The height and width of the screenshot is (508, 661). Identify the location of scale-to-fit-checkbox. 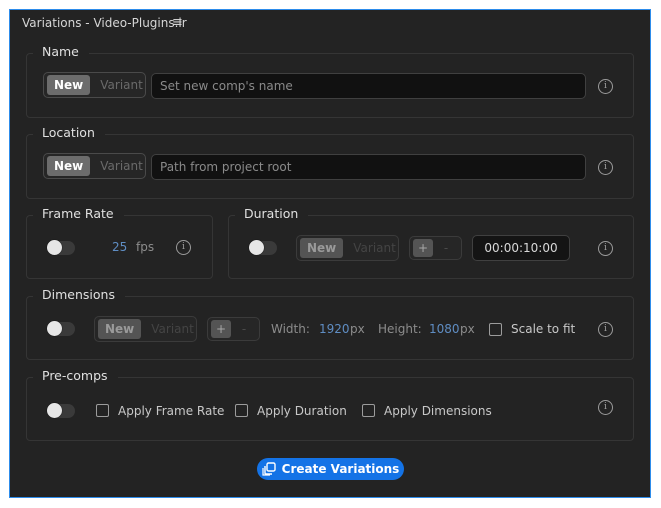
(495, 329).